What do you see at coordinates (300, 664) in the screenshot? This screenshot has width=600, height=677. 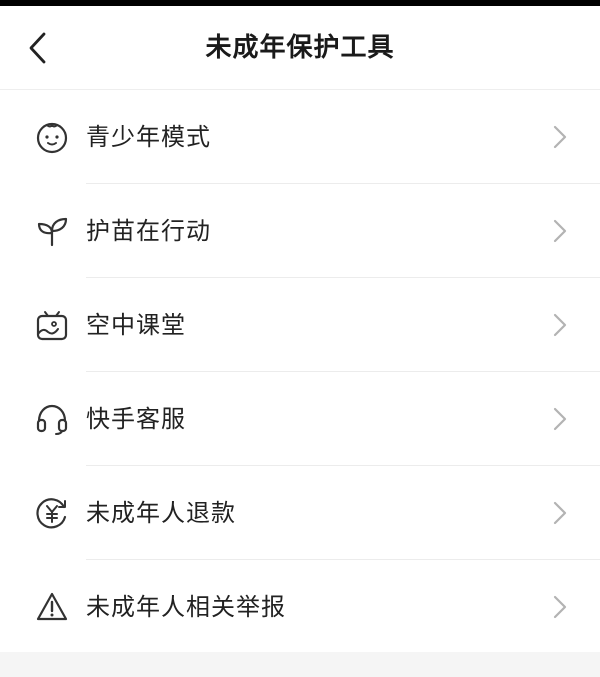 I see `page-background` at bounding box center [300, 664].